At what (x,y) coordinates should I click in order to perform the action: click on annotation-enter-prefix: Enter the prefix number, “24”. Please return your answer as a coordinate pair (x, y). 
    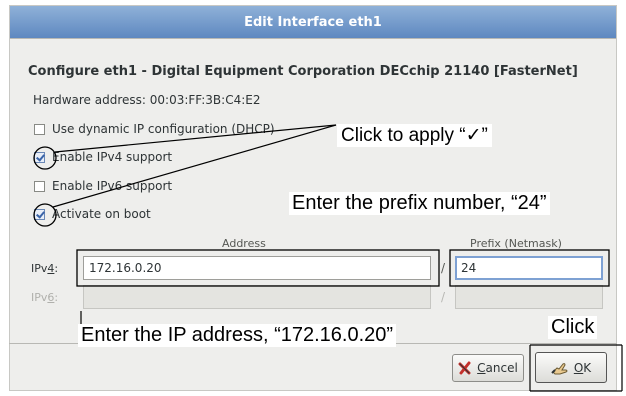
    Looking at the image, I should click on (419, 203).